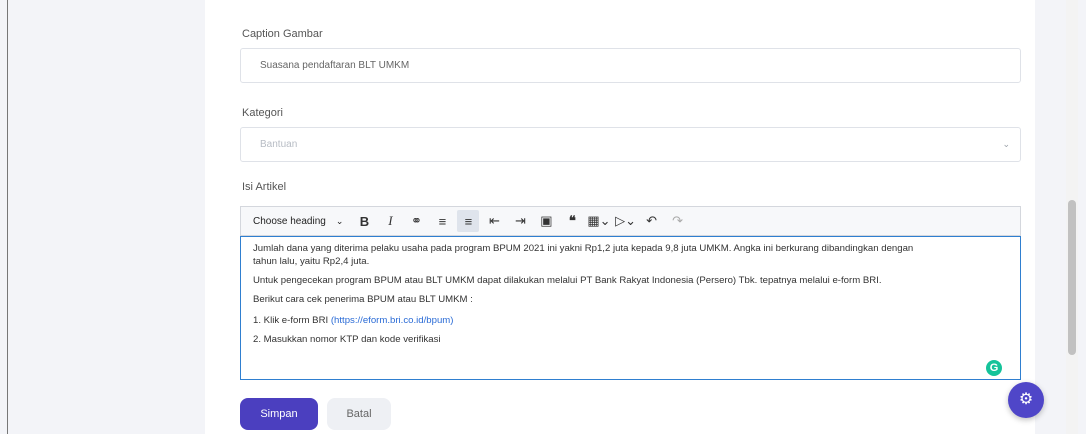 The image size is (1086, 434). Describe the element at coordinates (264, 187) in the screenshot. I see `article-label: Isi Artikel` at that location.